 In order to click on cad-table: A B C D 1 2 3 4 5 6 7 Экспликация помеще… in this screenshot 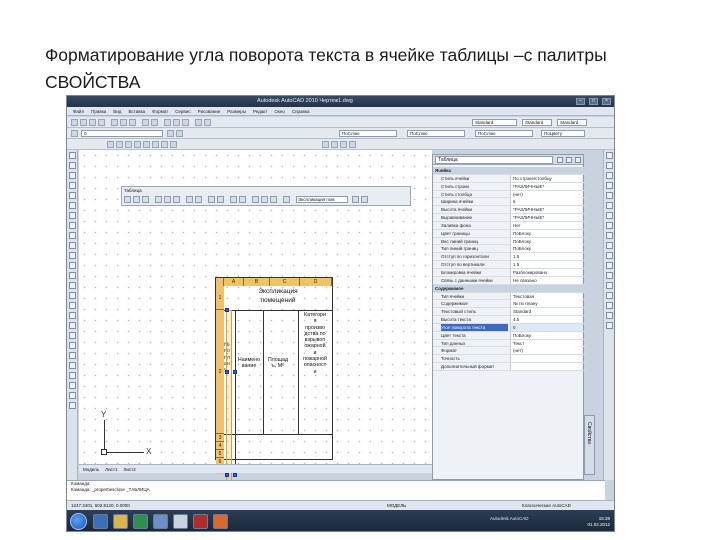, I will do `click(274, 391)`.